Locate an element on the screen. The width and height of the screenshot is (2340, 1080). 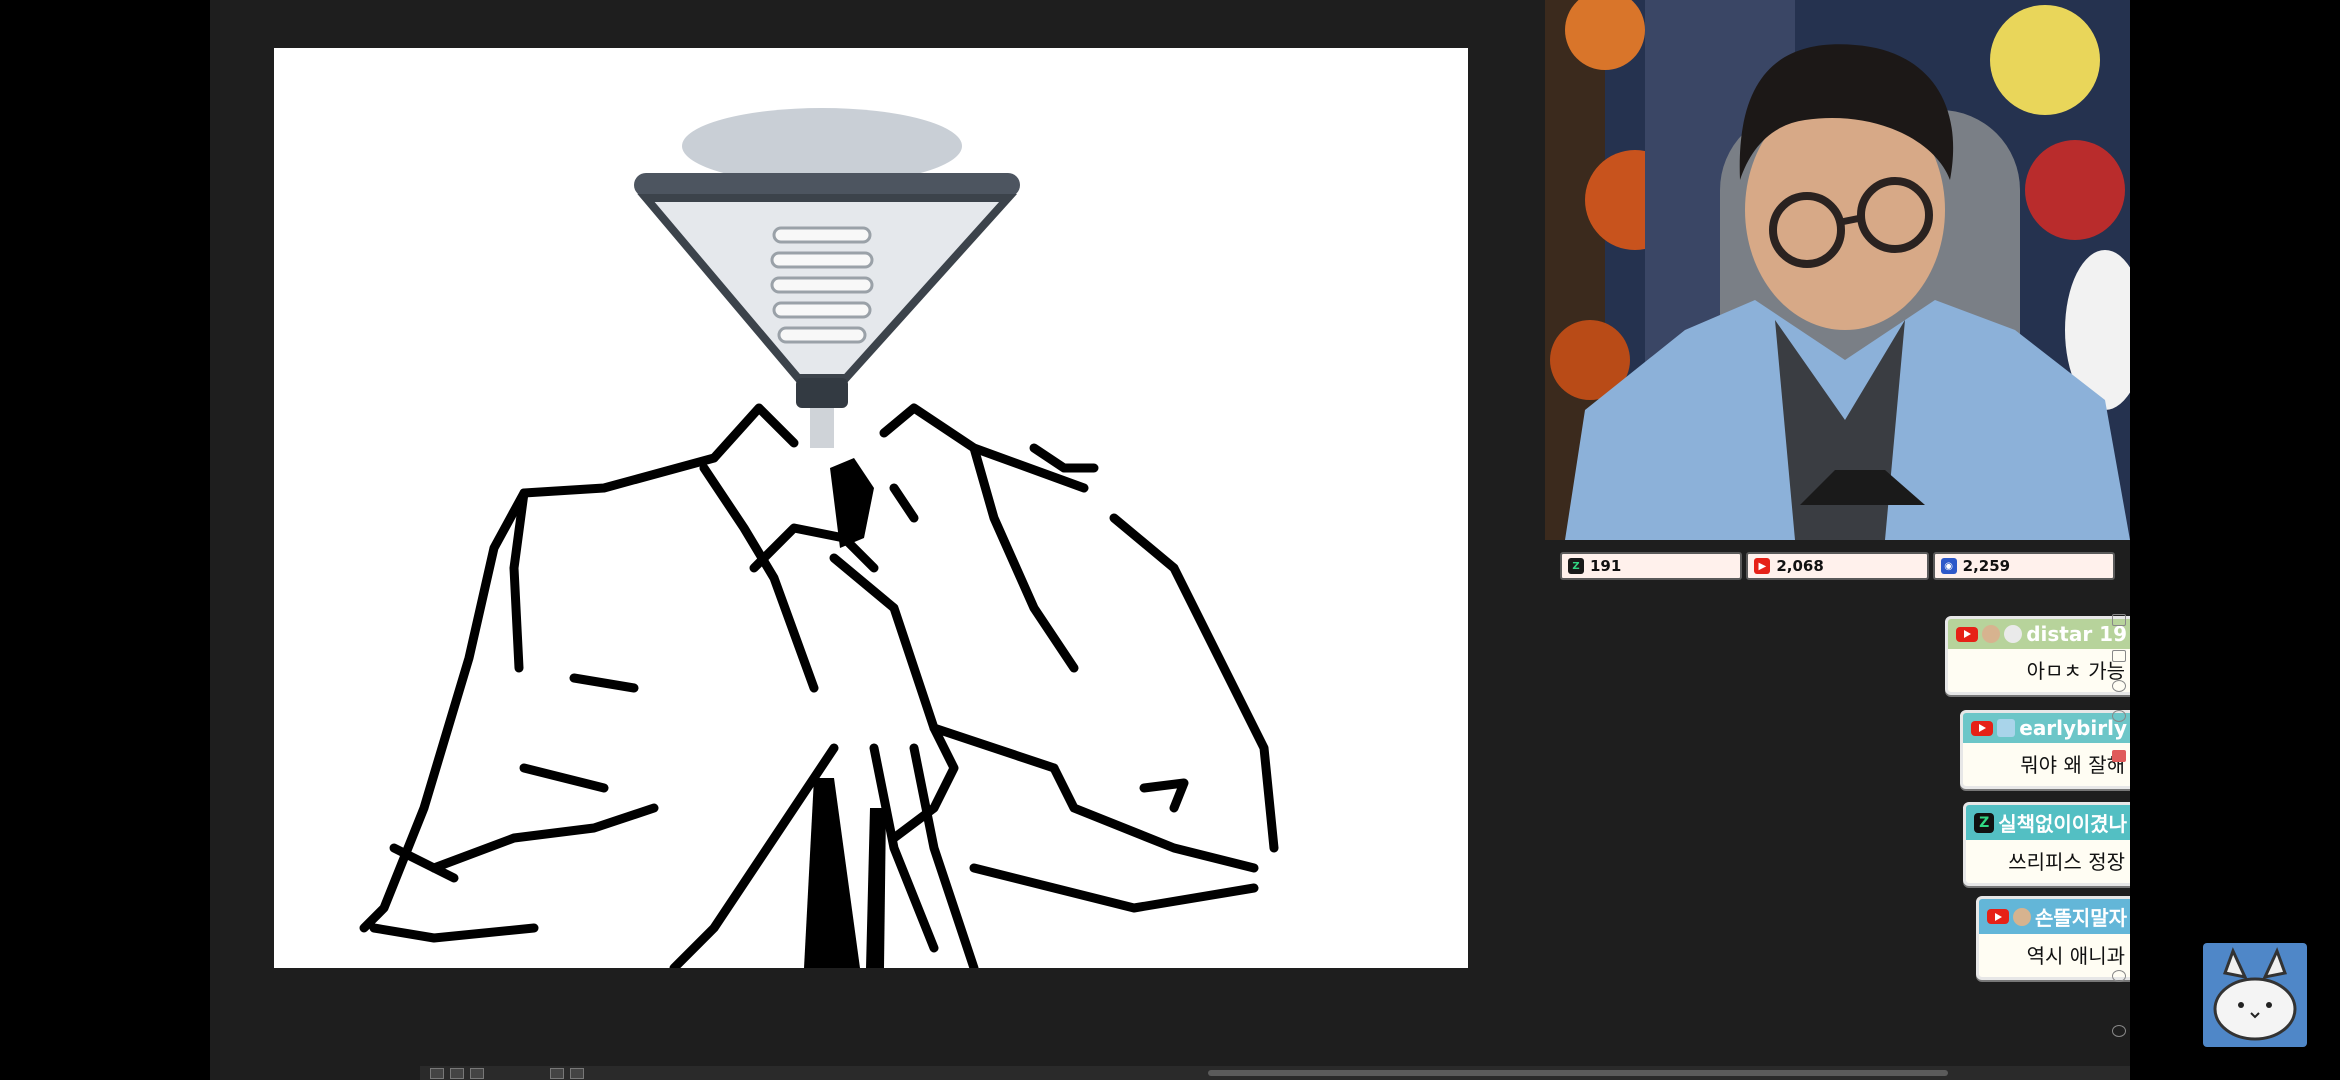
rotate-right-button is located at coordinates (577, 1073).